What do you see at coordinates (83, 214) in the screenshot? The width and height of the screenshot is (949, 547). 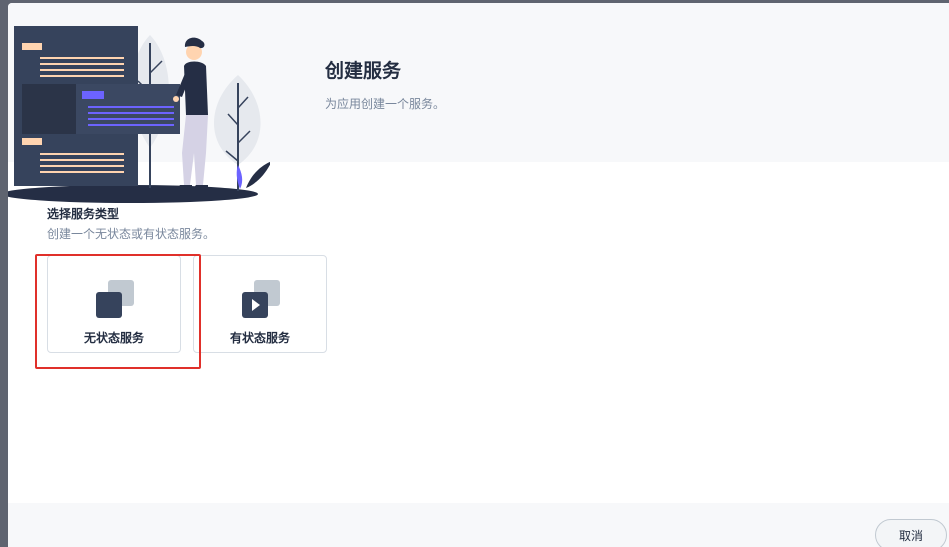 I see `section-title: 选择服务类型` at bounding box center [83, 214].